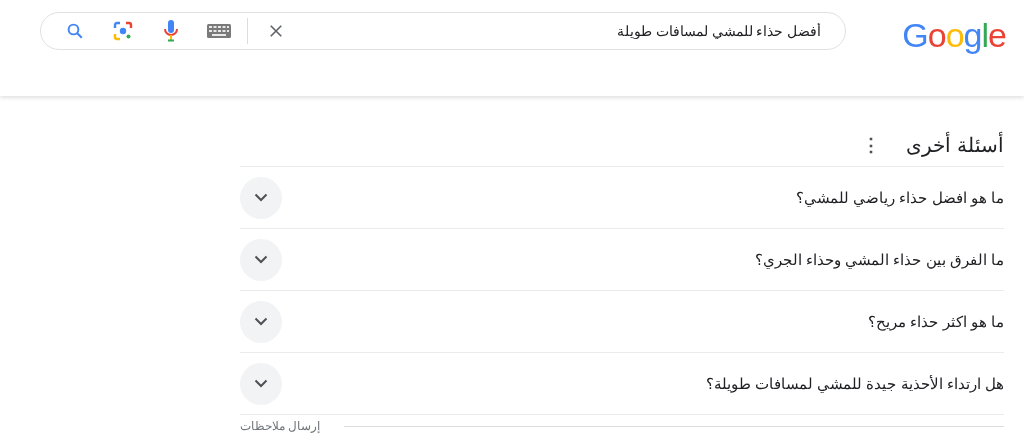 The image size is (1024, 444). I want to click on question-row: ما هو افضل حذاء رياضي للمشي؟, so click(622, 198).